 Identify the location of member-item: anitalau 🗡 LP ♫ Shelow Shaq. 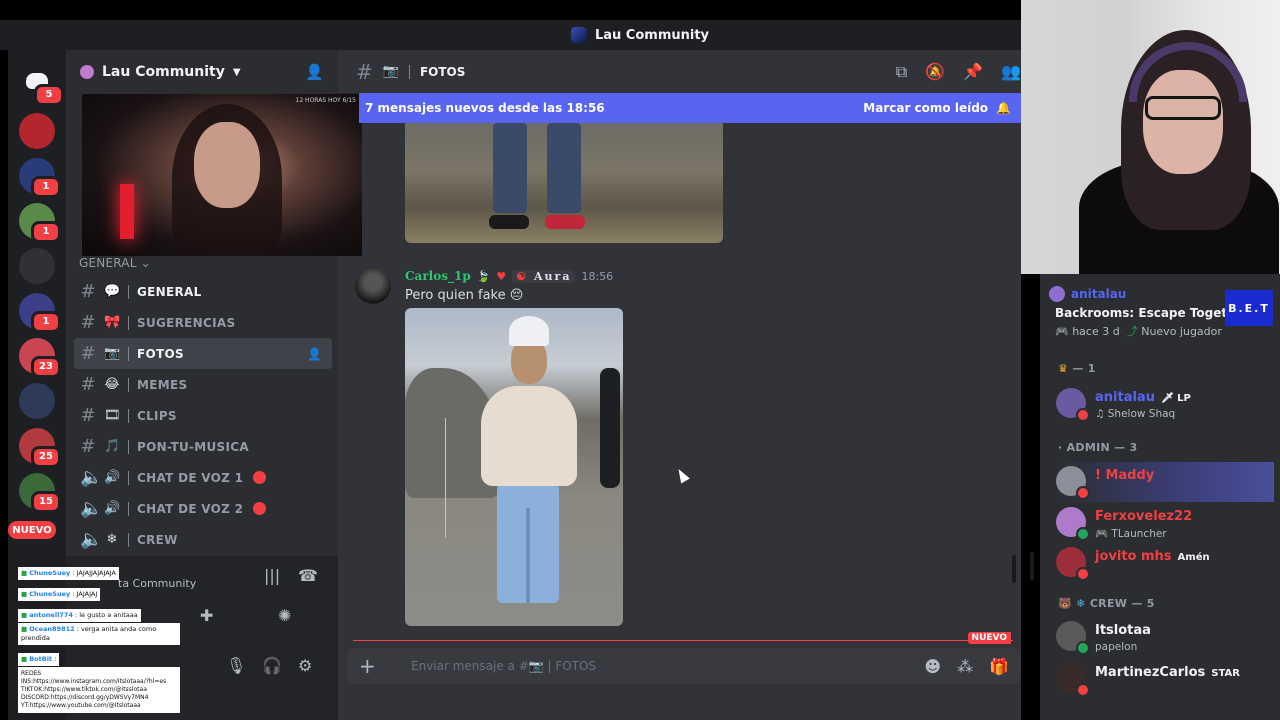
(1164, 404).